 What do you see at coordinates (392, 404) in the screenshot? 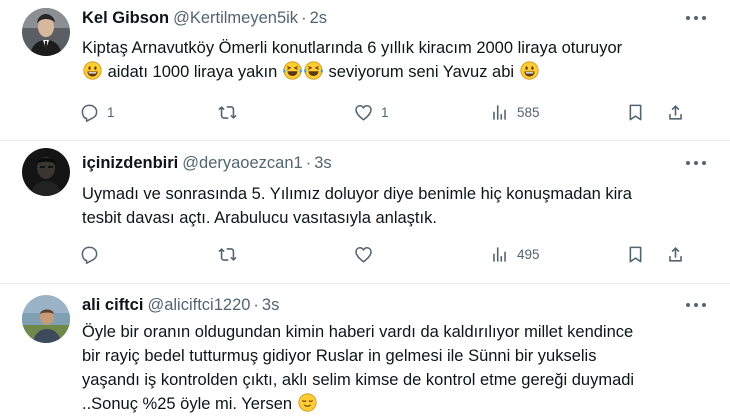
I see `tweet-text-line: ..Sonuç %25 öyle mi. Yersen` at bounding box center [392, 404].